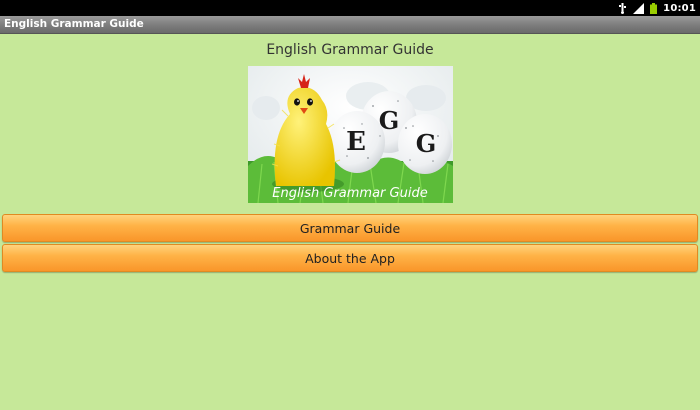  What do you see at coordinates (679, 8) in the screenshot?
I see `status-time: 10:01` at bounding box center [679, 8].